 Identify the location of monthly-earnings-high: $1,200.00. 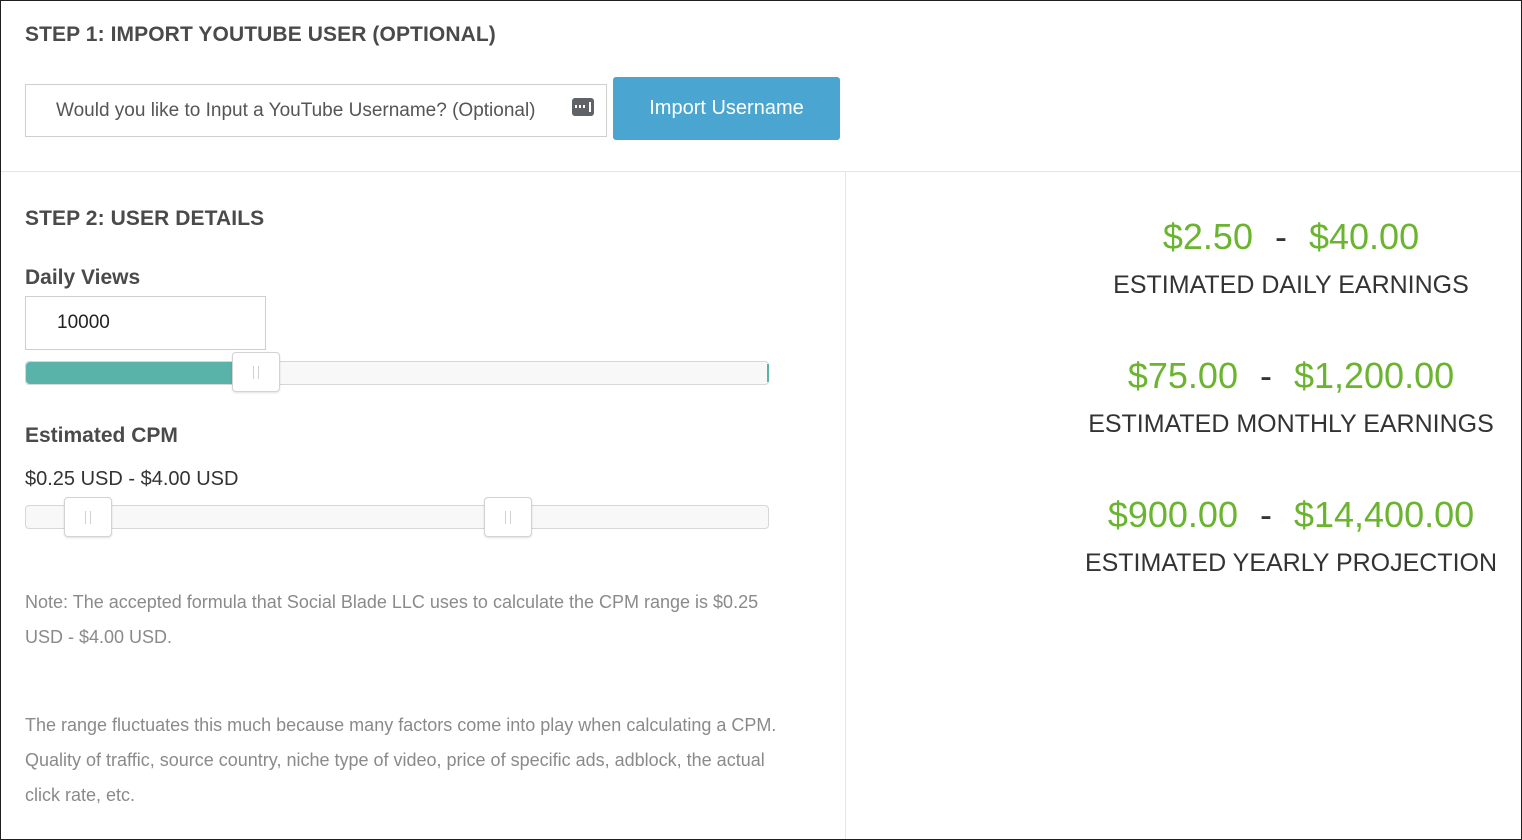
(1374, 375).